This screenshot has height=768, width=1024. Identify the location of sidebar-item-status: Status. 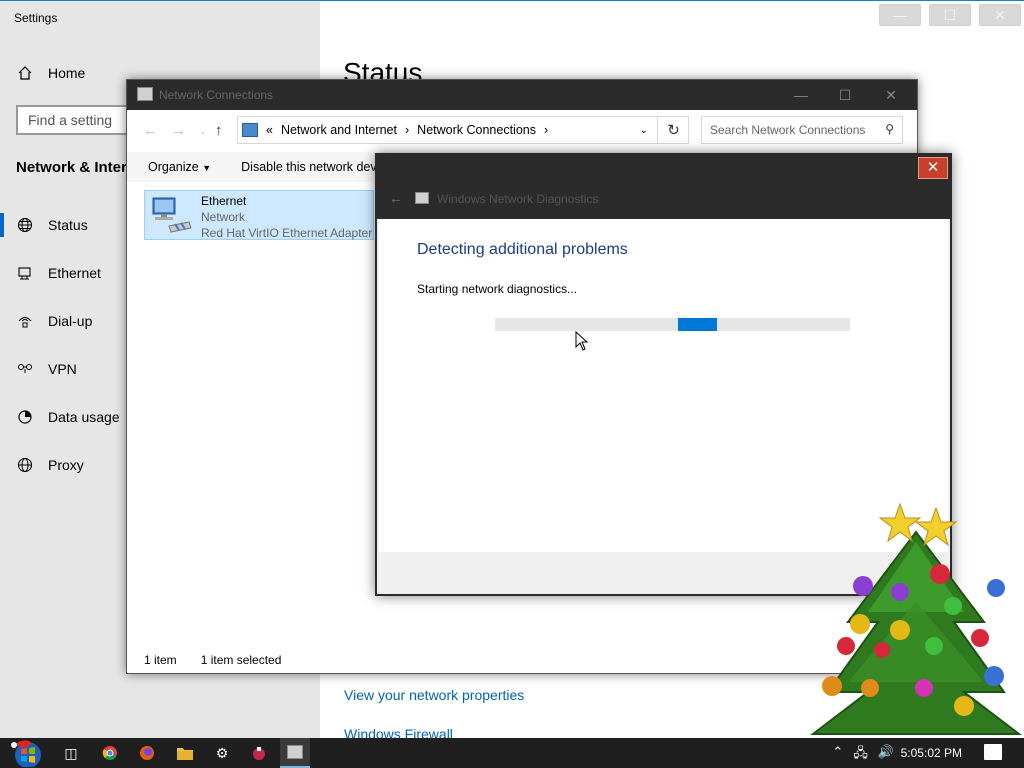
(52, 225).